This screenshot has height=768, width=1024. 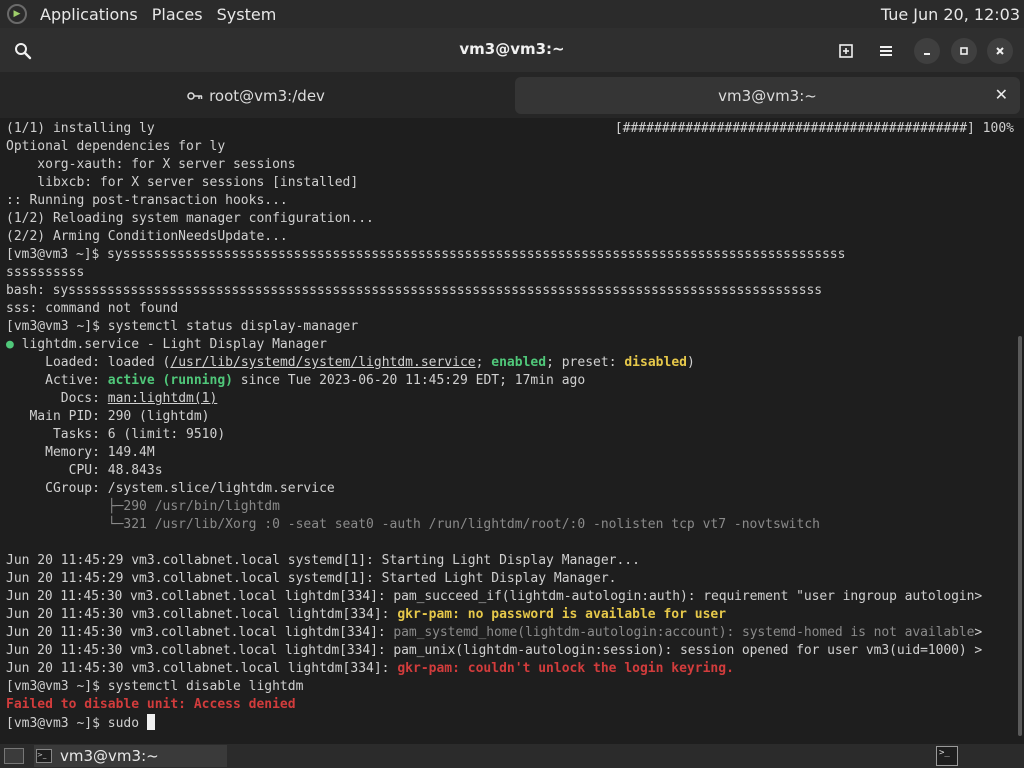 What do you see at coordinates (1000, 51) in the screenshot?
I see `close-icon` at bounding box center [1000, 51].